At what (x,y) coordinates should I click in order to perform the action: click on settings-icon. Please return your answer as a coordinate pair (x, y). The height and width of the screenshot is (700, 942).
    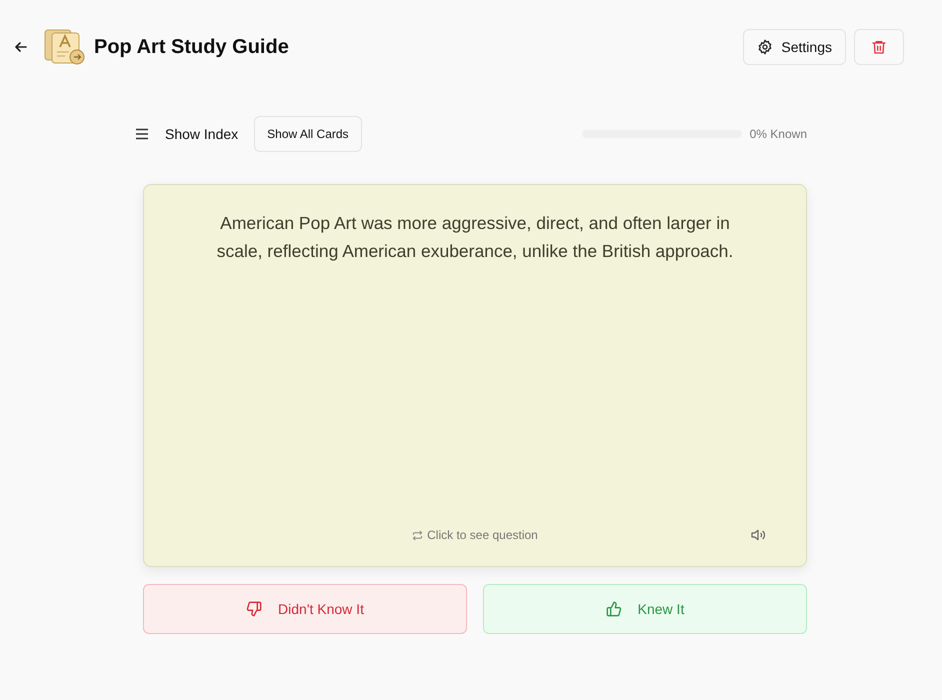
    Looking at the image, I should click on (765, 47).